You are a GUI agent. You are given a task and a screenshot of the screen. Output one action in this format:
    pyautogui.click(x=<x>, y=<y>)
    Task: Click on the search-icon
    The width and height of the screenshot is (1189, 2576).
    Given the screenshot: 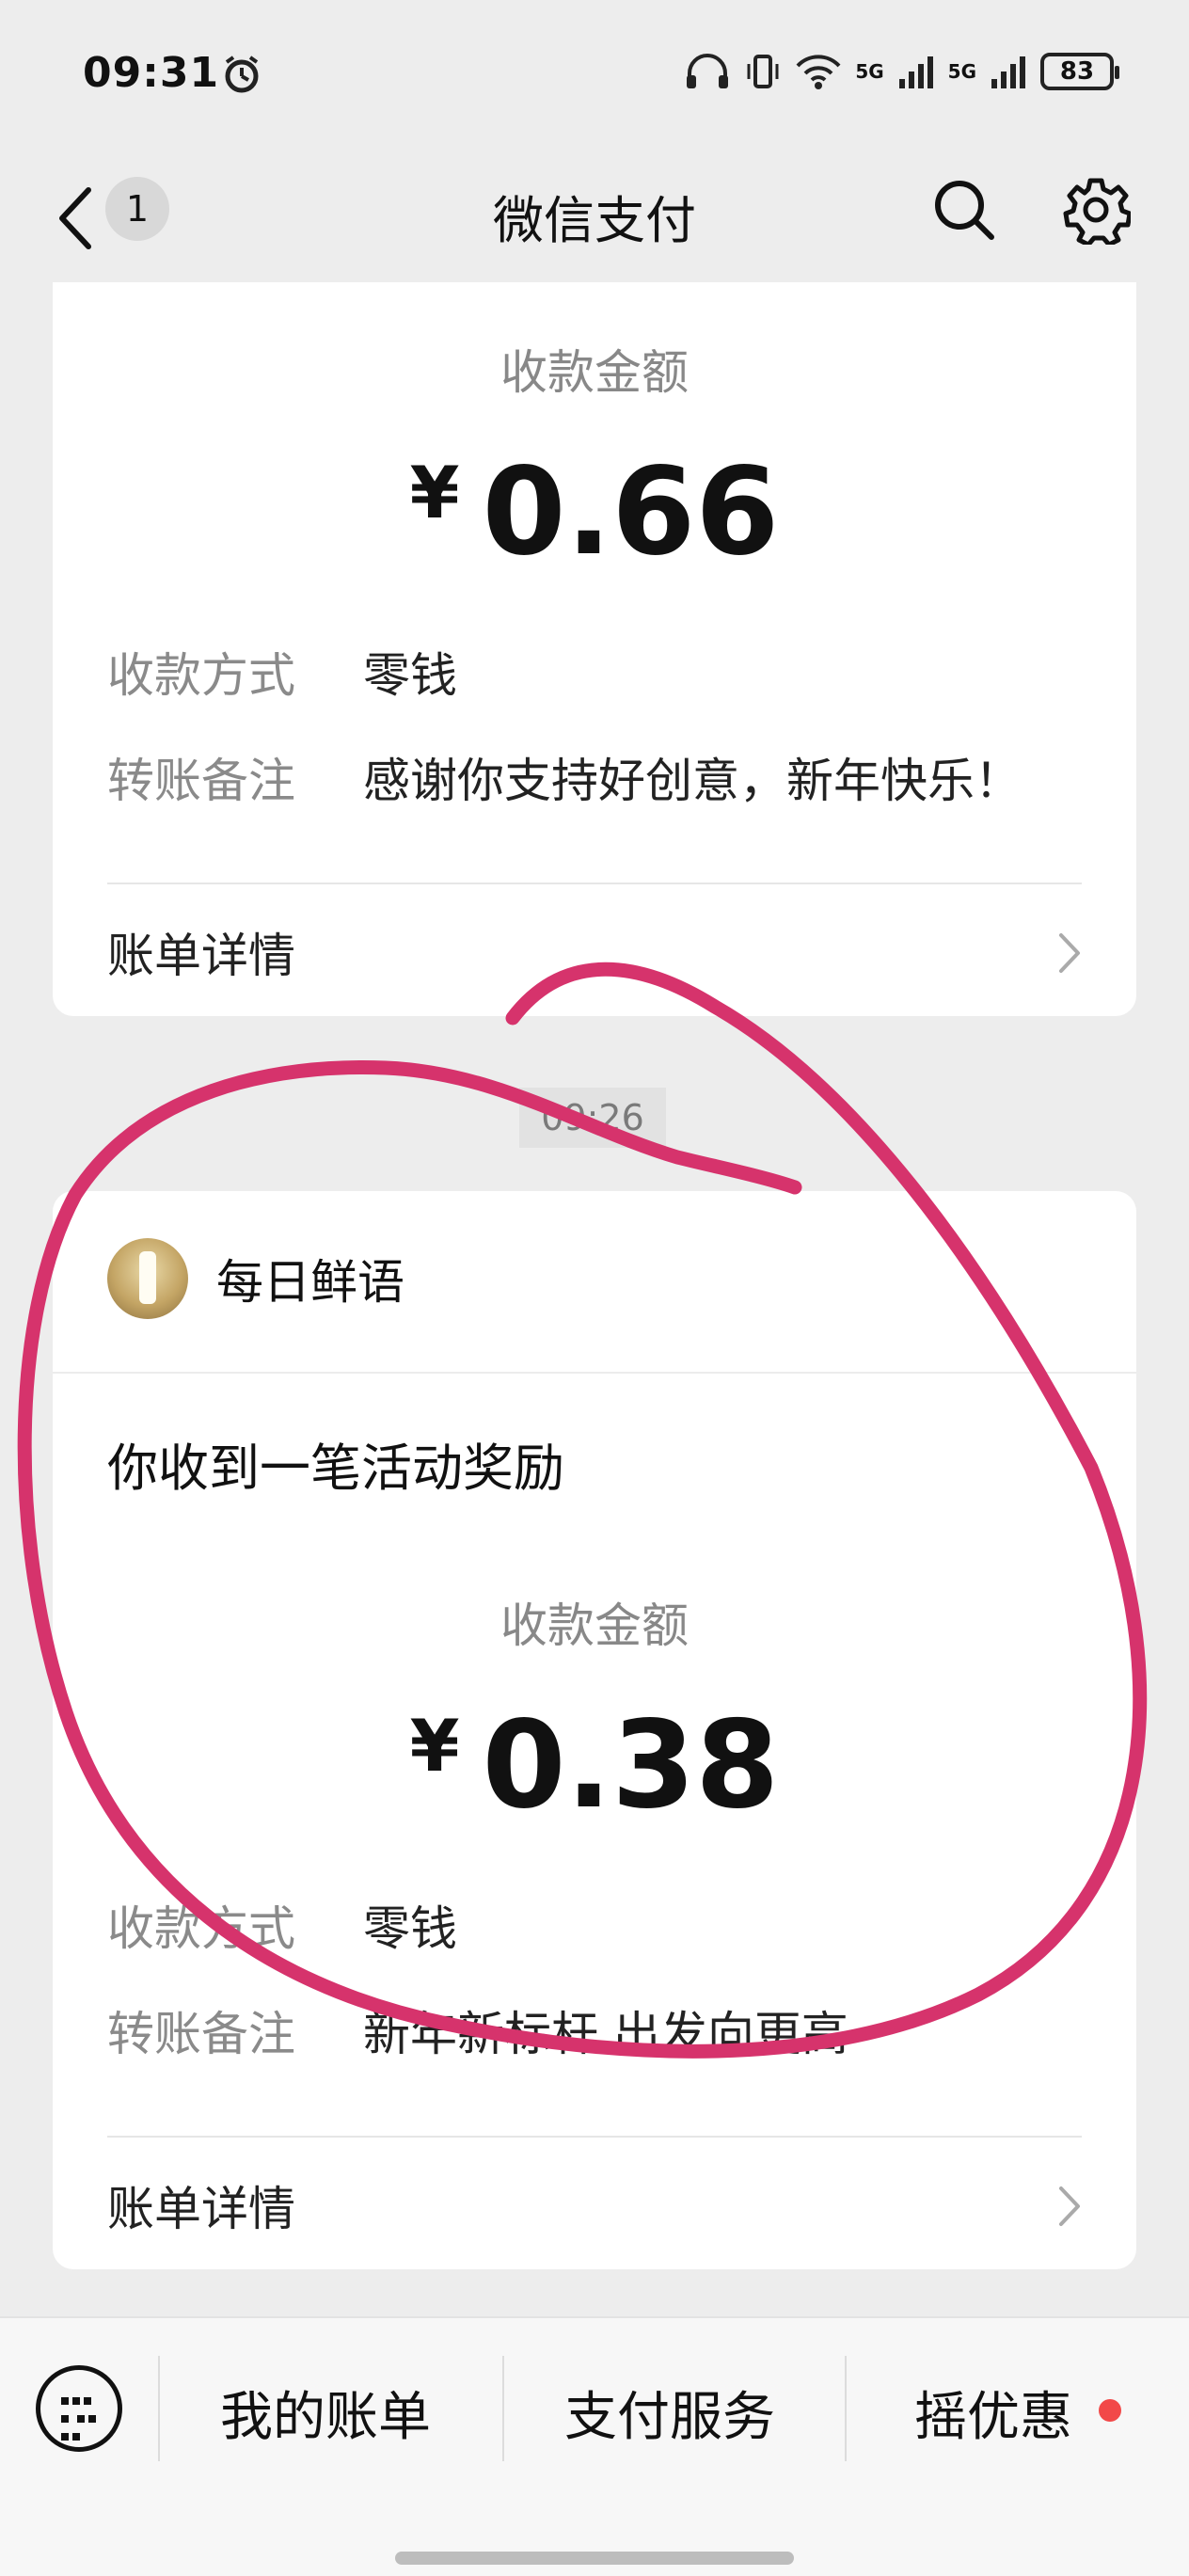 What is the action you would take?
    pyautogui.click(x=964, y=210)
    